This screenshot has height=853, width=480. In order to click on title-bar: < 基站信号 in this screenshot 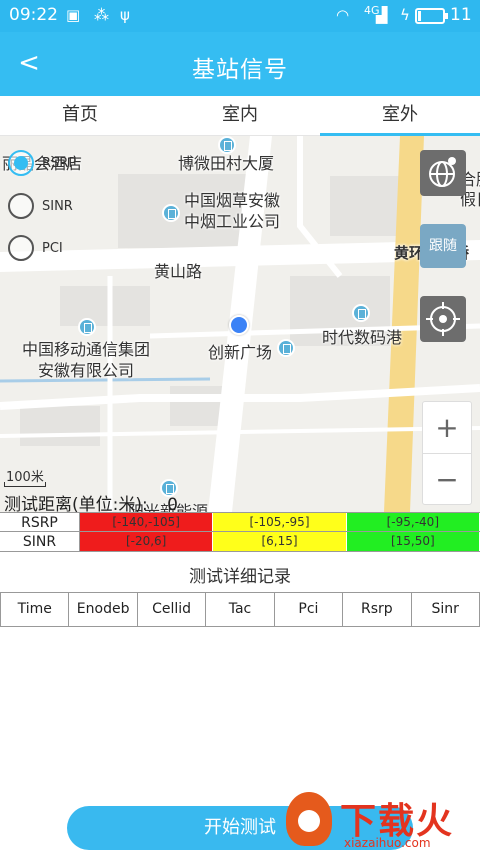, I will do `click(240, 64)`.